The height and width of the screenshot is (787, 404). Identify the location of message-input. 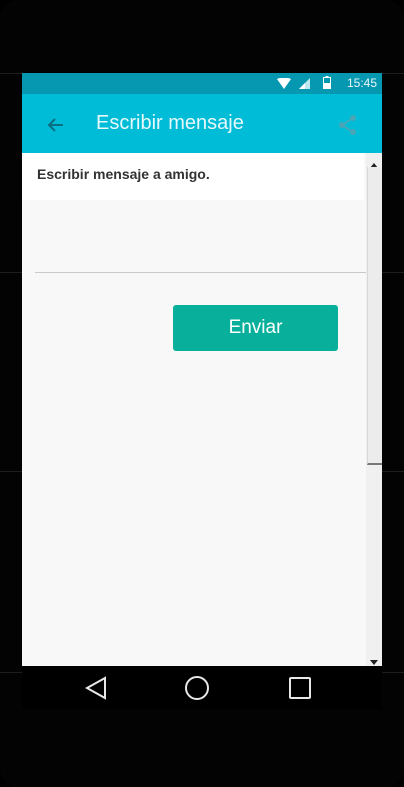
(202, 240).